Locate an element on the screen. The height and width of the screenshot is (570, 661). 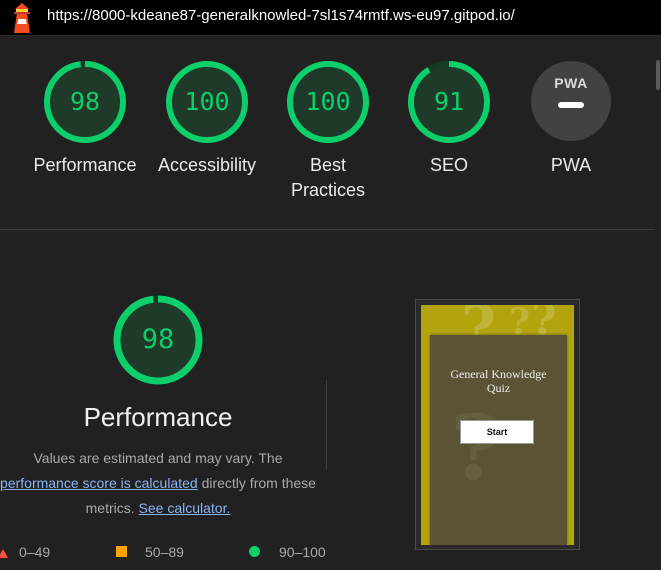
gauge-label-performance: Performance is located at coordinates (85, 165).